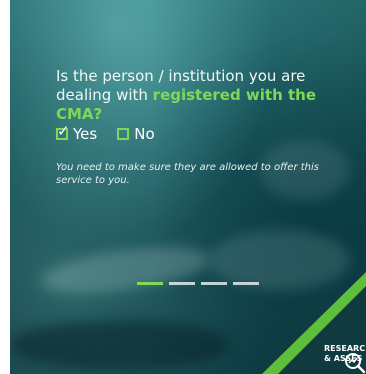  Describe the element at coordinates (311, 319) in the screenshot. I see `research-corner-badge: RESEARC & ASSES` at that location.